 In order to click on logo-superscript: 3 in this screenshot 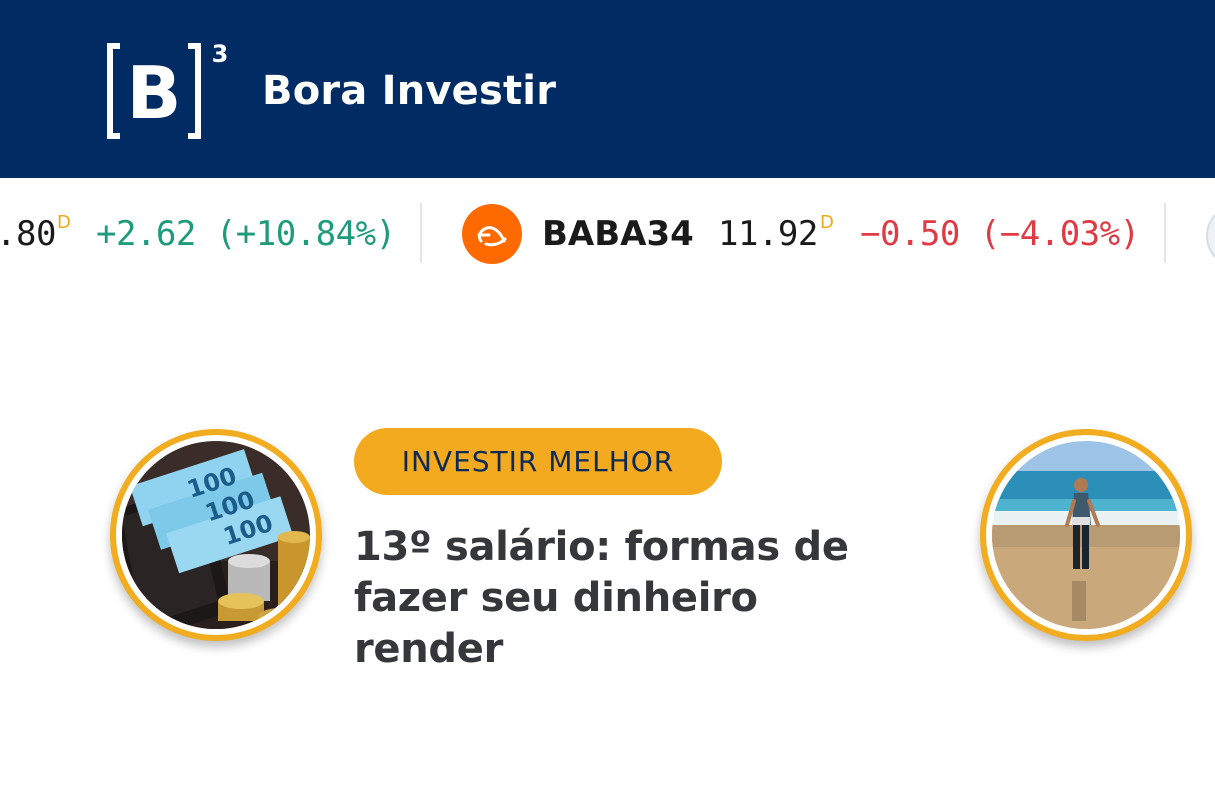, I will do `click(220, 54)`.